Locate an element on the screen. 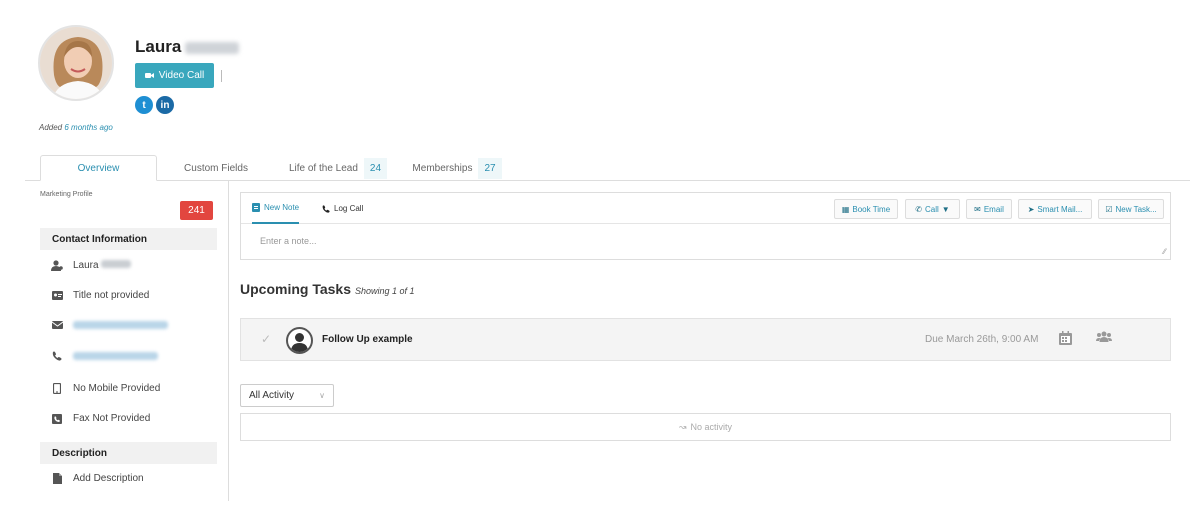 Image resolution: width=1204 pixels, height=529 pixels. id-card-icon is located at coordinates (57, 295).